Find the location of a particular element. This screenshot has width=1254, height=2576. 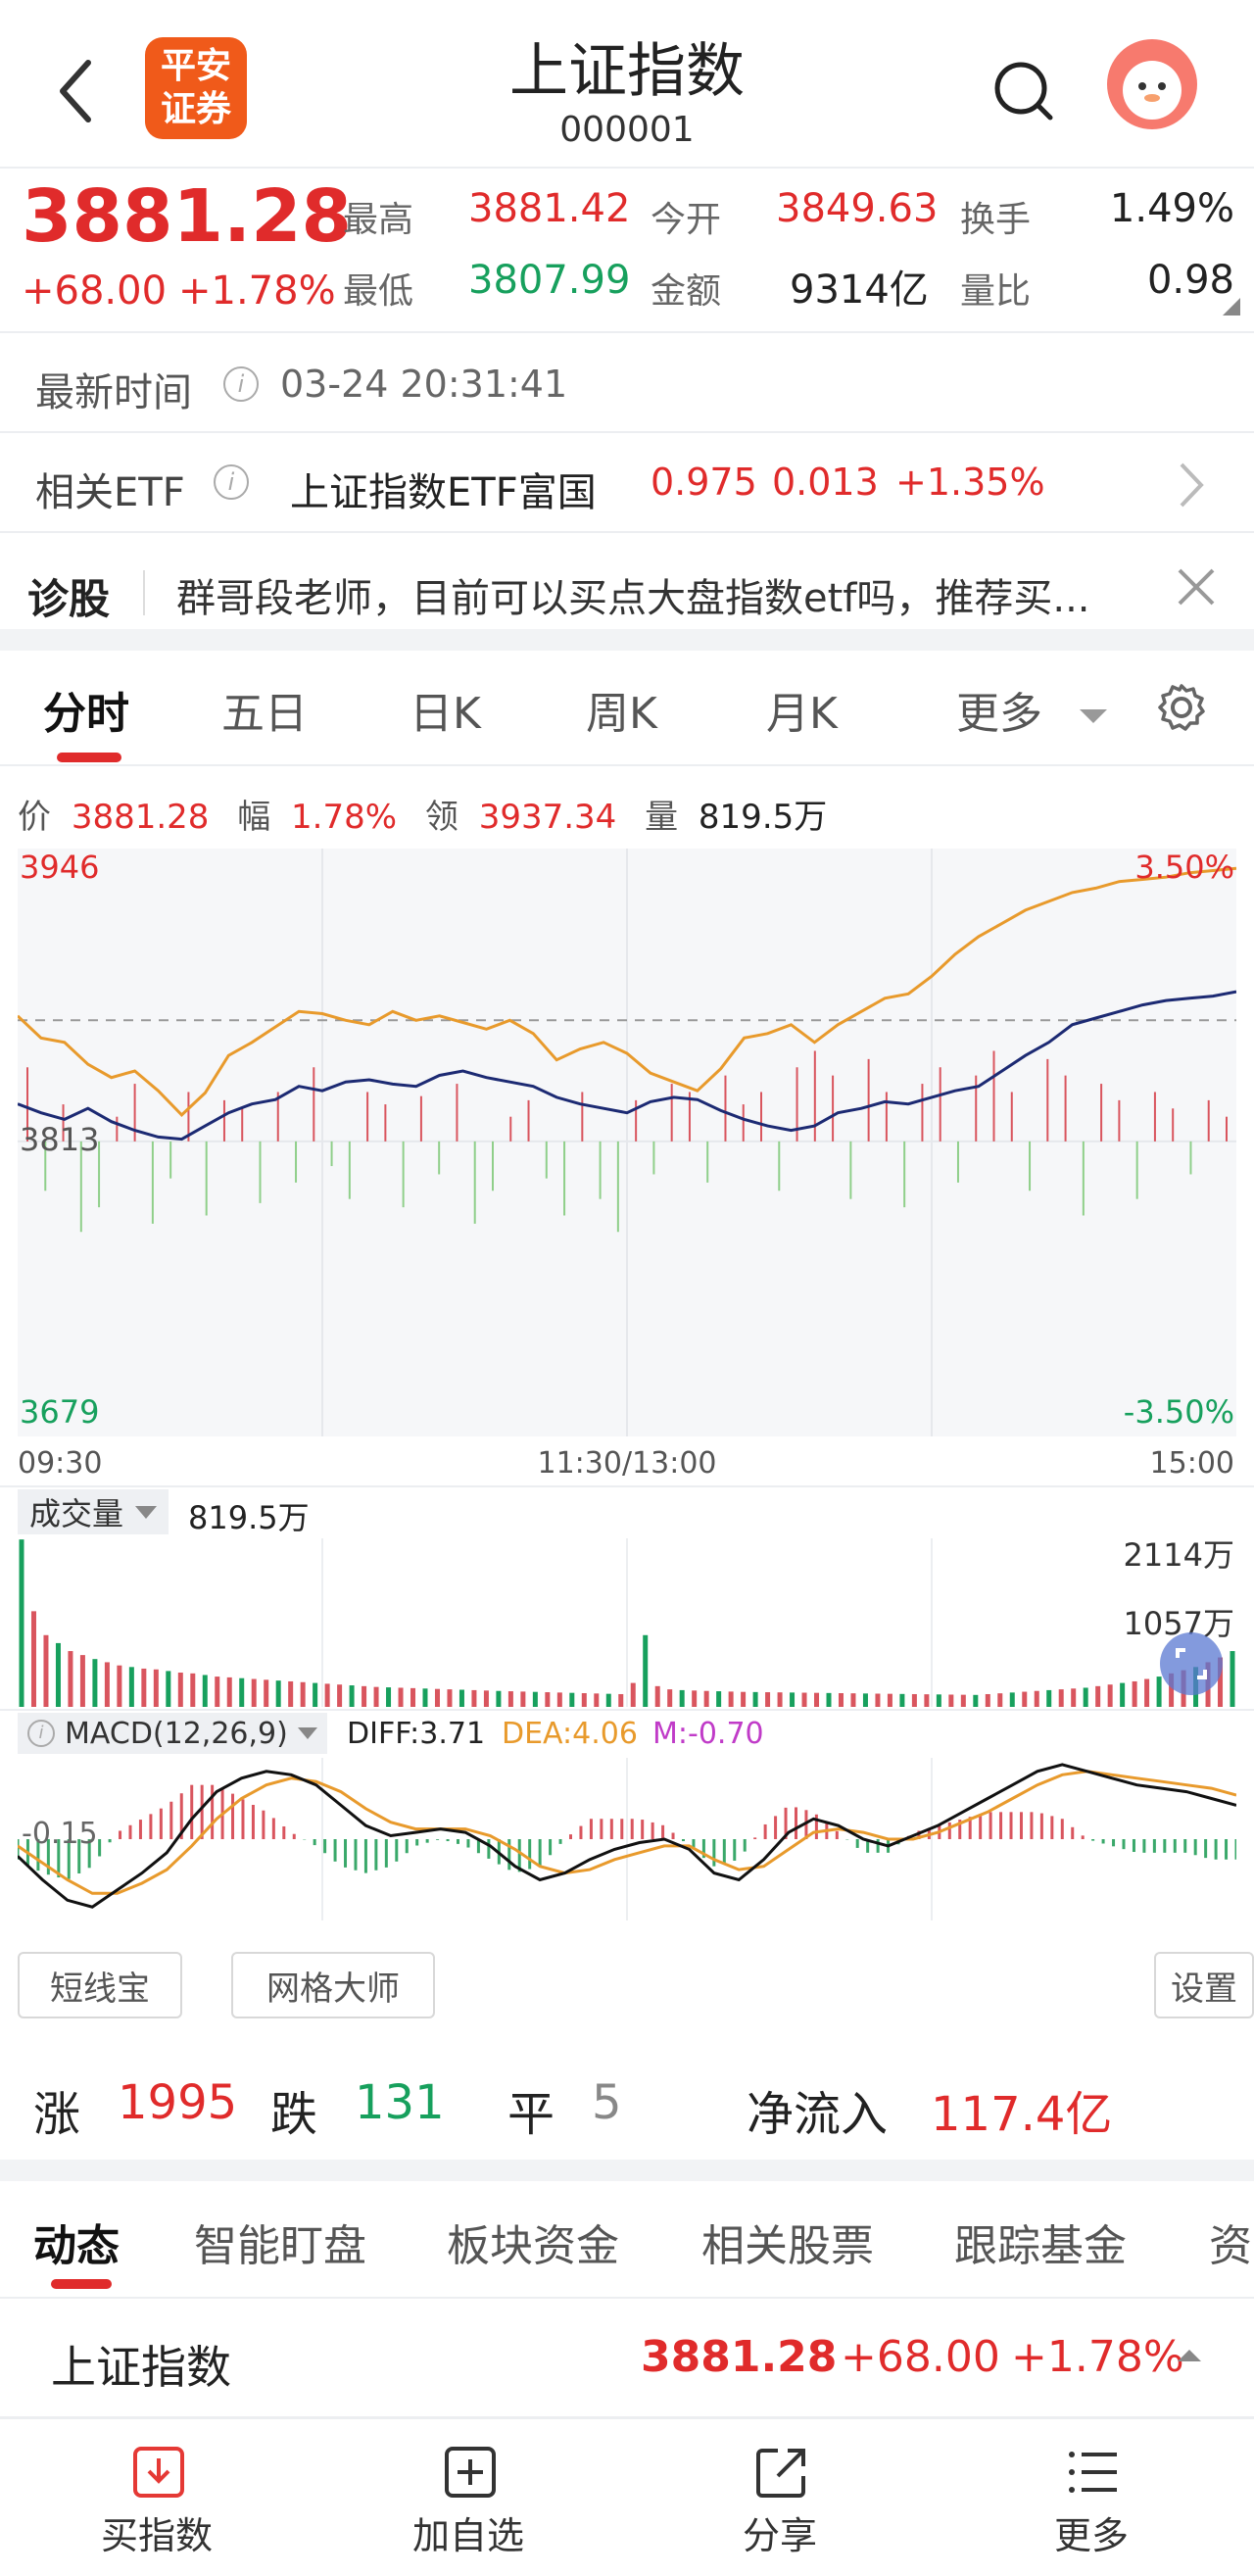

tab-overflow: 资 is located at coordinates (1230, 2242).